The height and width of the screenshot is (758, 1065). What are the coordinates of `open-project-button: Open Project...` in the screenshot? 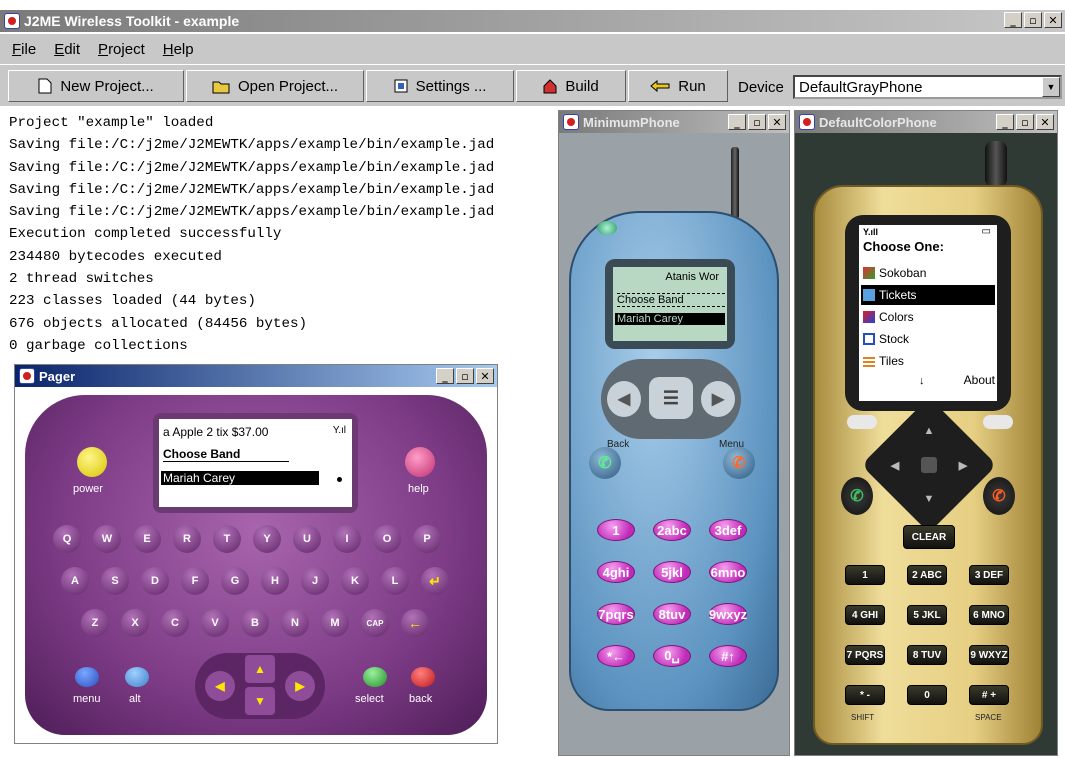 It's located at (275, 86).